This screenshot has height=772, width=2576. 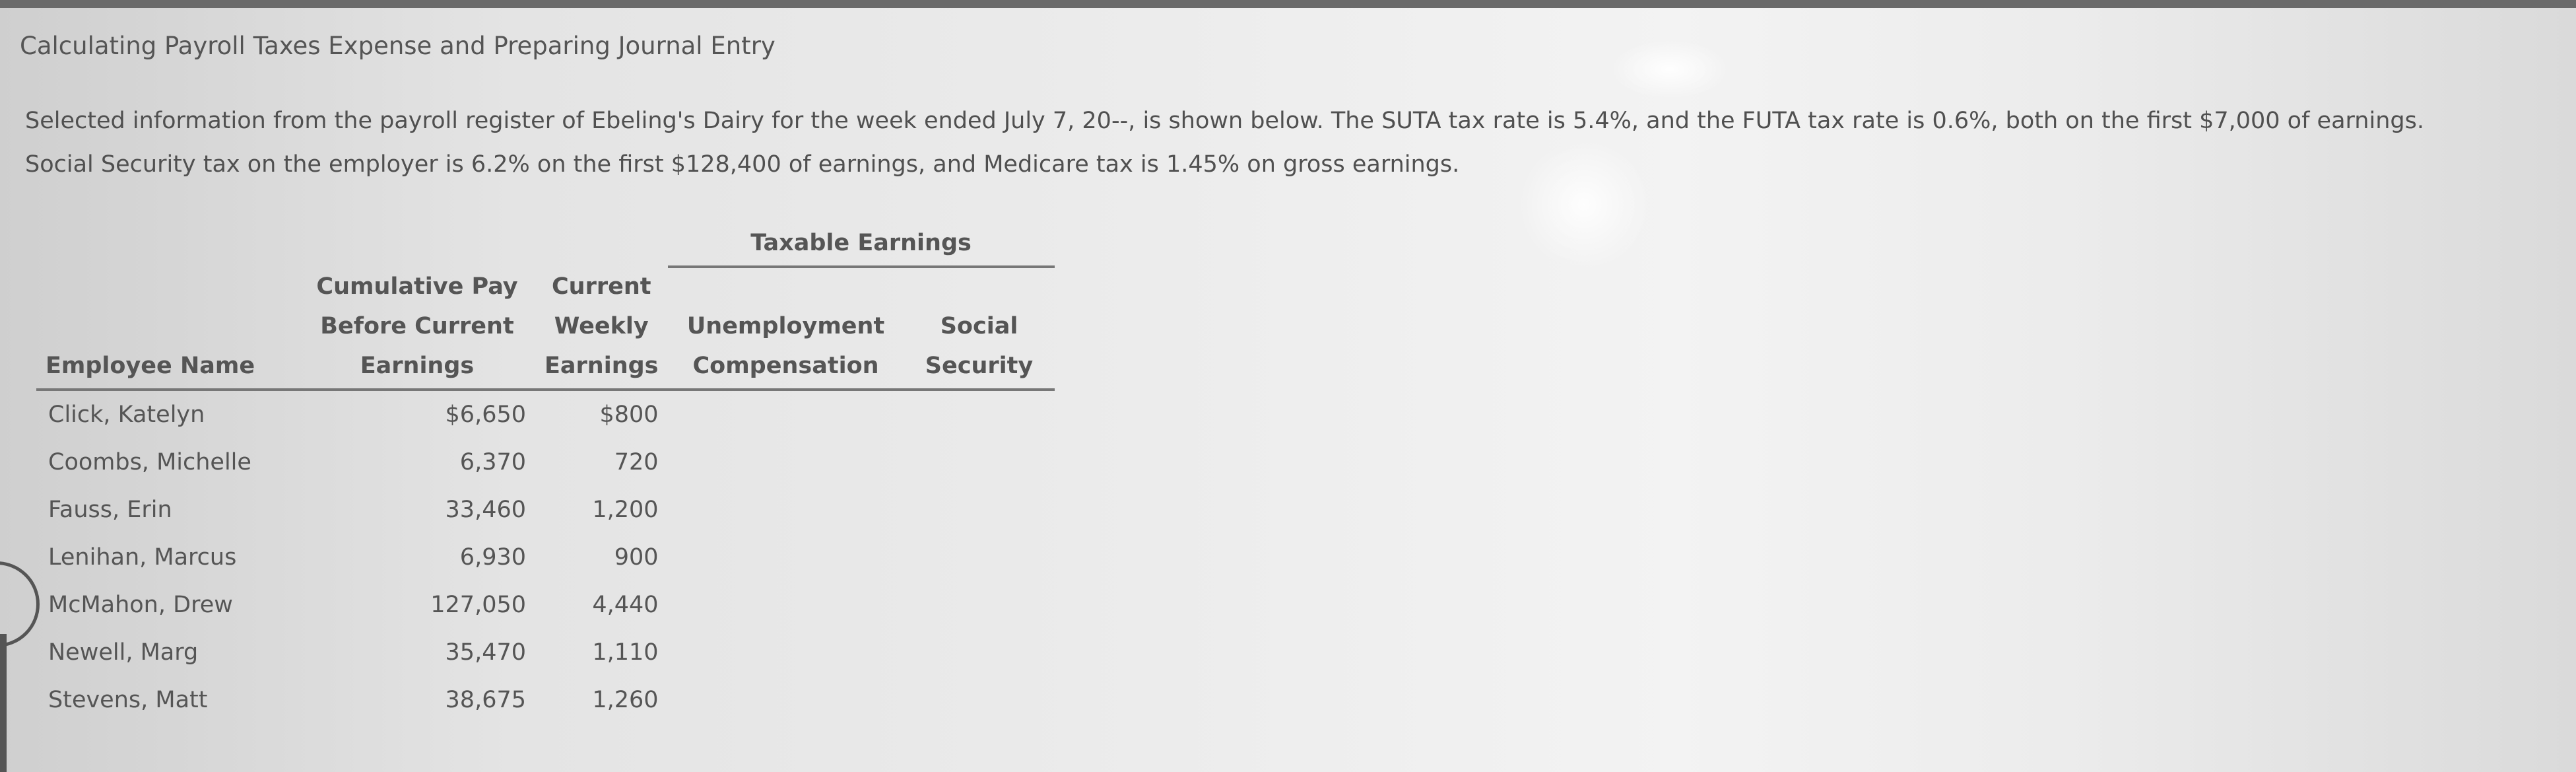 What do you see at coordinates (545, 605) in the screenshot?
I see `table-row: McMahon, Drew 127,050 4,440` at bounding box center [545, 605].